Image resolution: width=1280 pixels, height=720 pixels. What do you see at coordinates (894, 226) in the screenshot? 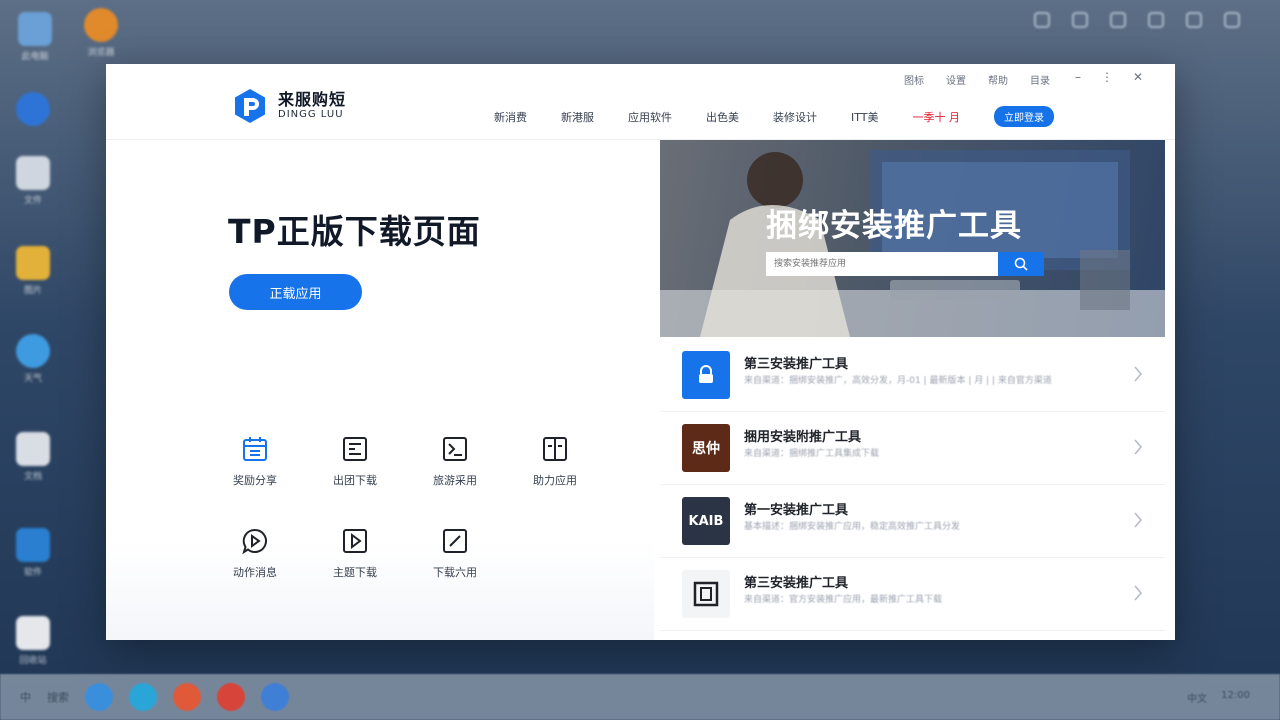
I see `banner-title: 捆绑安装推广工具` at bounding box center [894, 226].